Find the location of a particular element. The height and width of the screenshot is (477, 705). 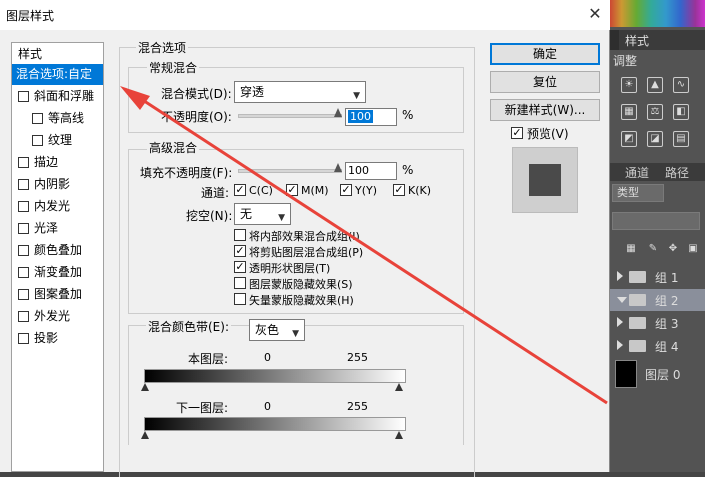

annotation-arrow-head is located at coordinates (135, 98).